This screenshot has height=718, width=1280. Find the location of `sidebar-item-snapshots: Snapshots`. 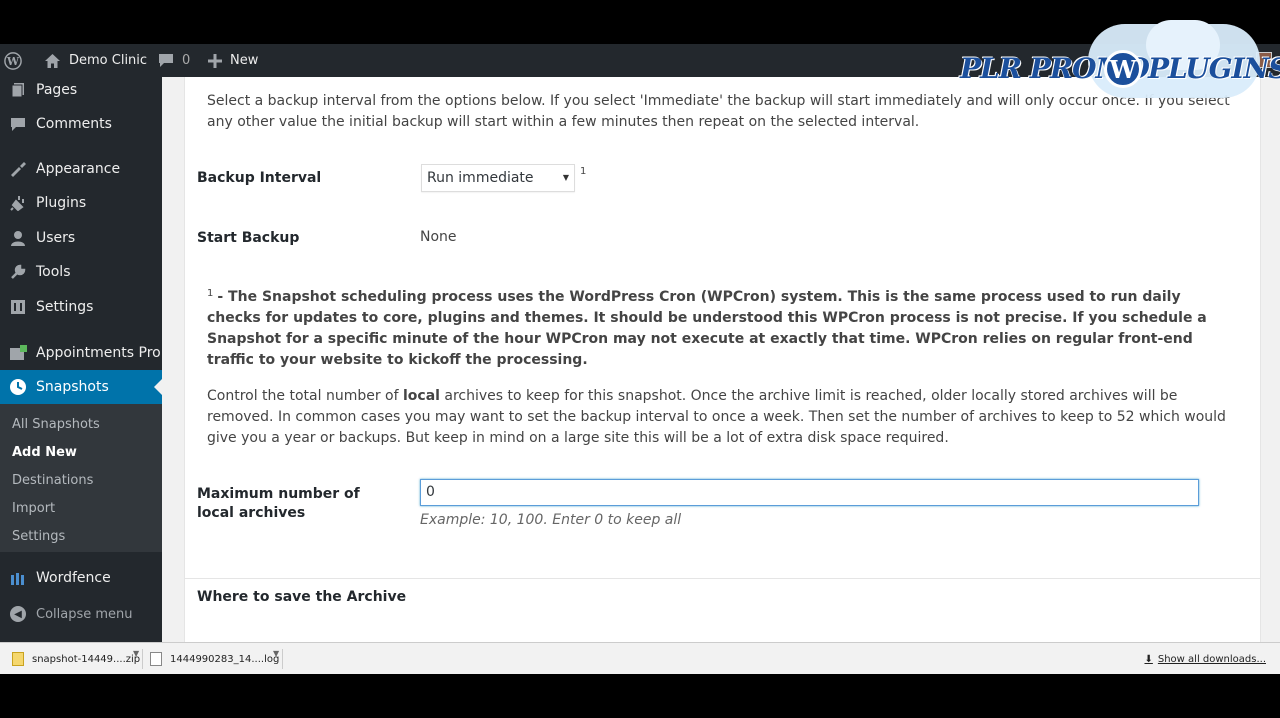

sidebar-item-snapshots: Snapshots is located at coordinates (81, 387).